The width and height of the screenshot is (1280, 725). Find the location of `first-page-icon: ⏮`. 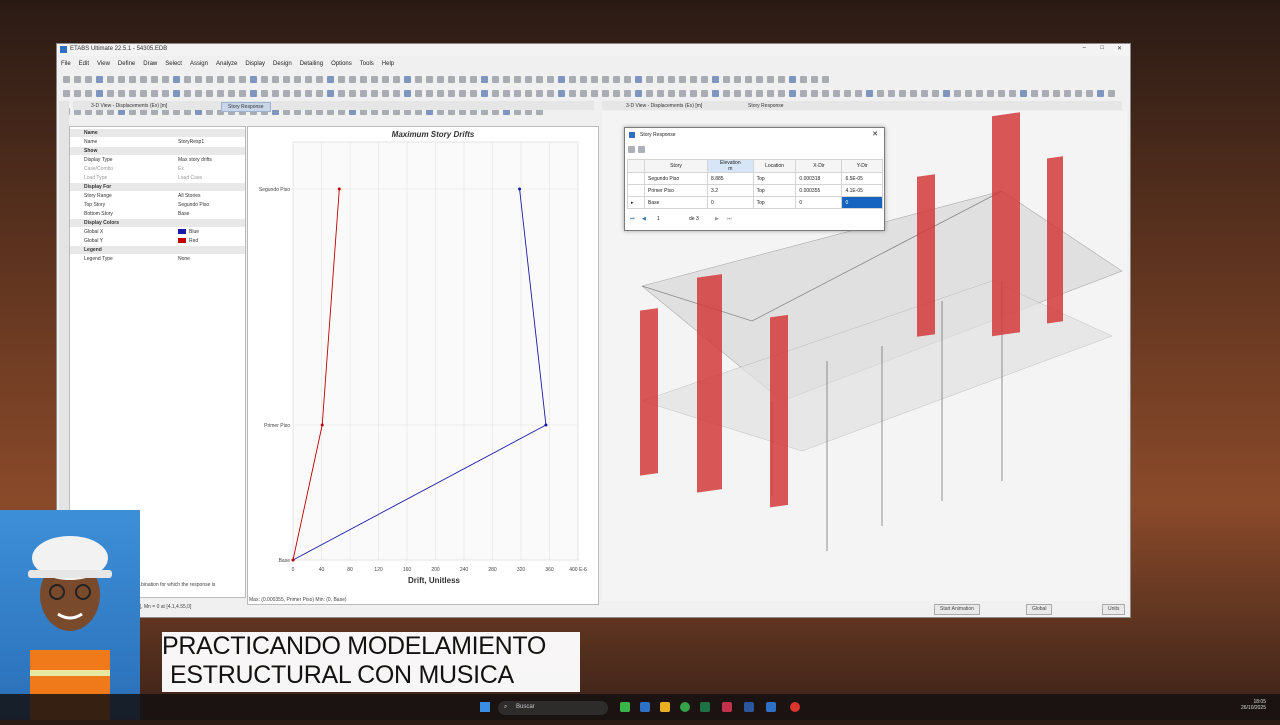

first-page-icon: ⏮ is located at coordinates (632, 219).